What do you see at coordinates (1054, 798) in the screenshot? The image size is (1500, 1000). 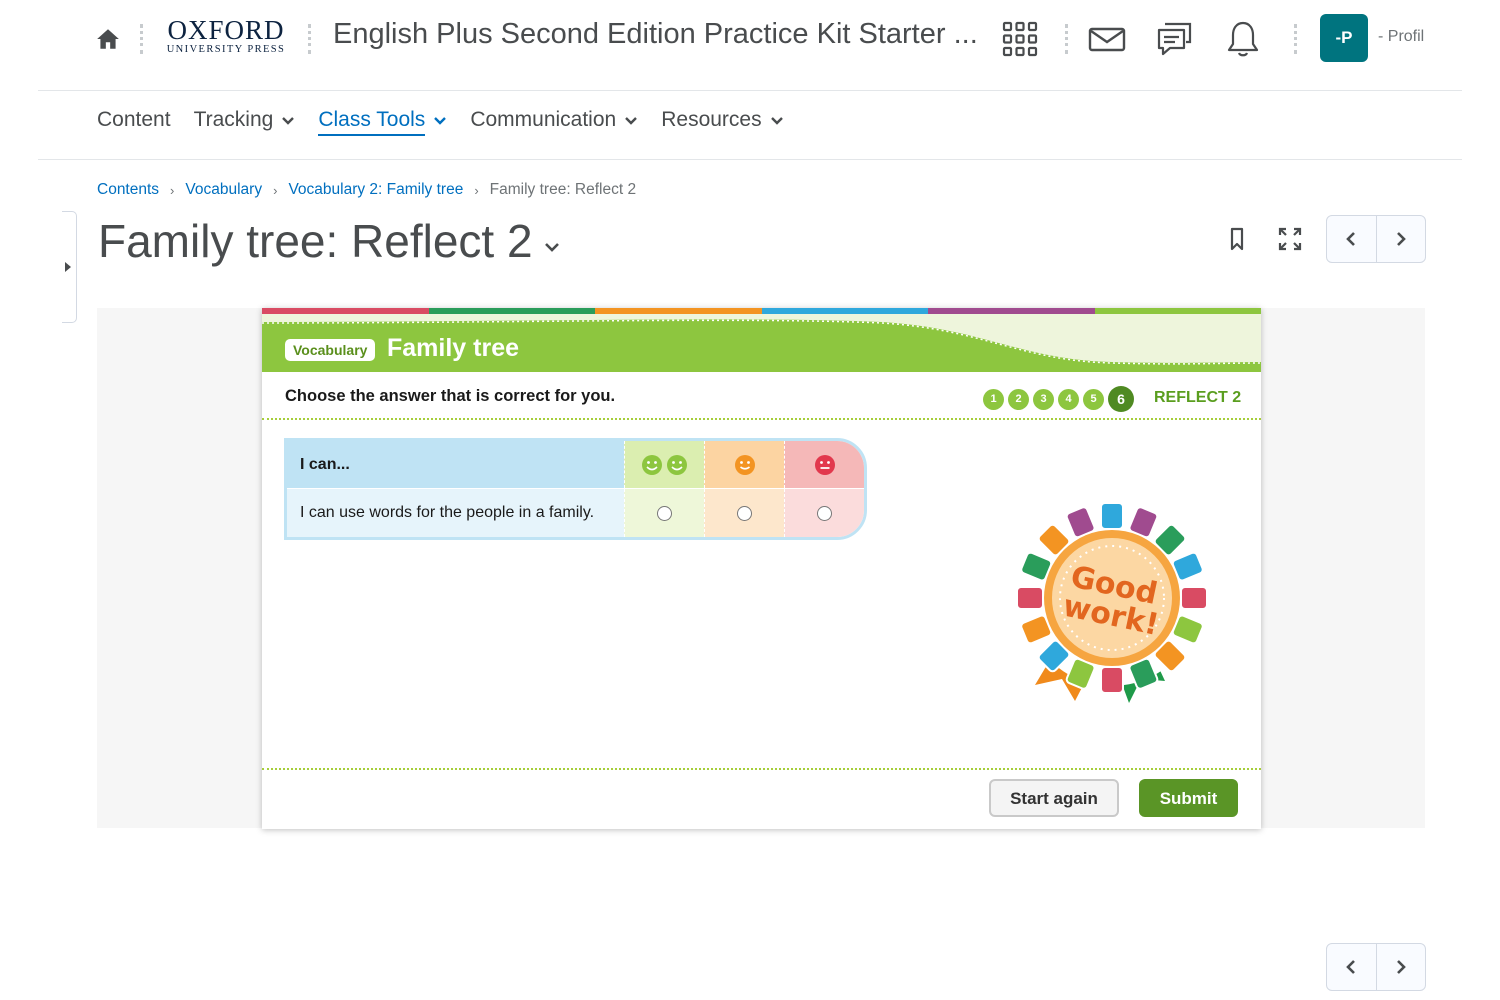 I see `start-again-button: Start again` at bounding box center [1054, 798].